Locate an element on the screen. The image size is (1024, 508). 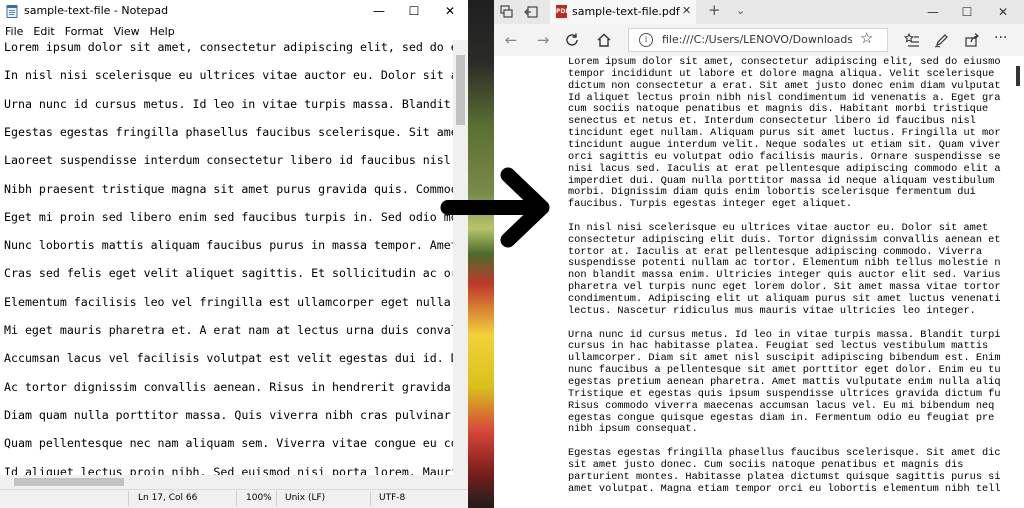
status-encoding: UTF-8 is located at coordinates (392, 498).